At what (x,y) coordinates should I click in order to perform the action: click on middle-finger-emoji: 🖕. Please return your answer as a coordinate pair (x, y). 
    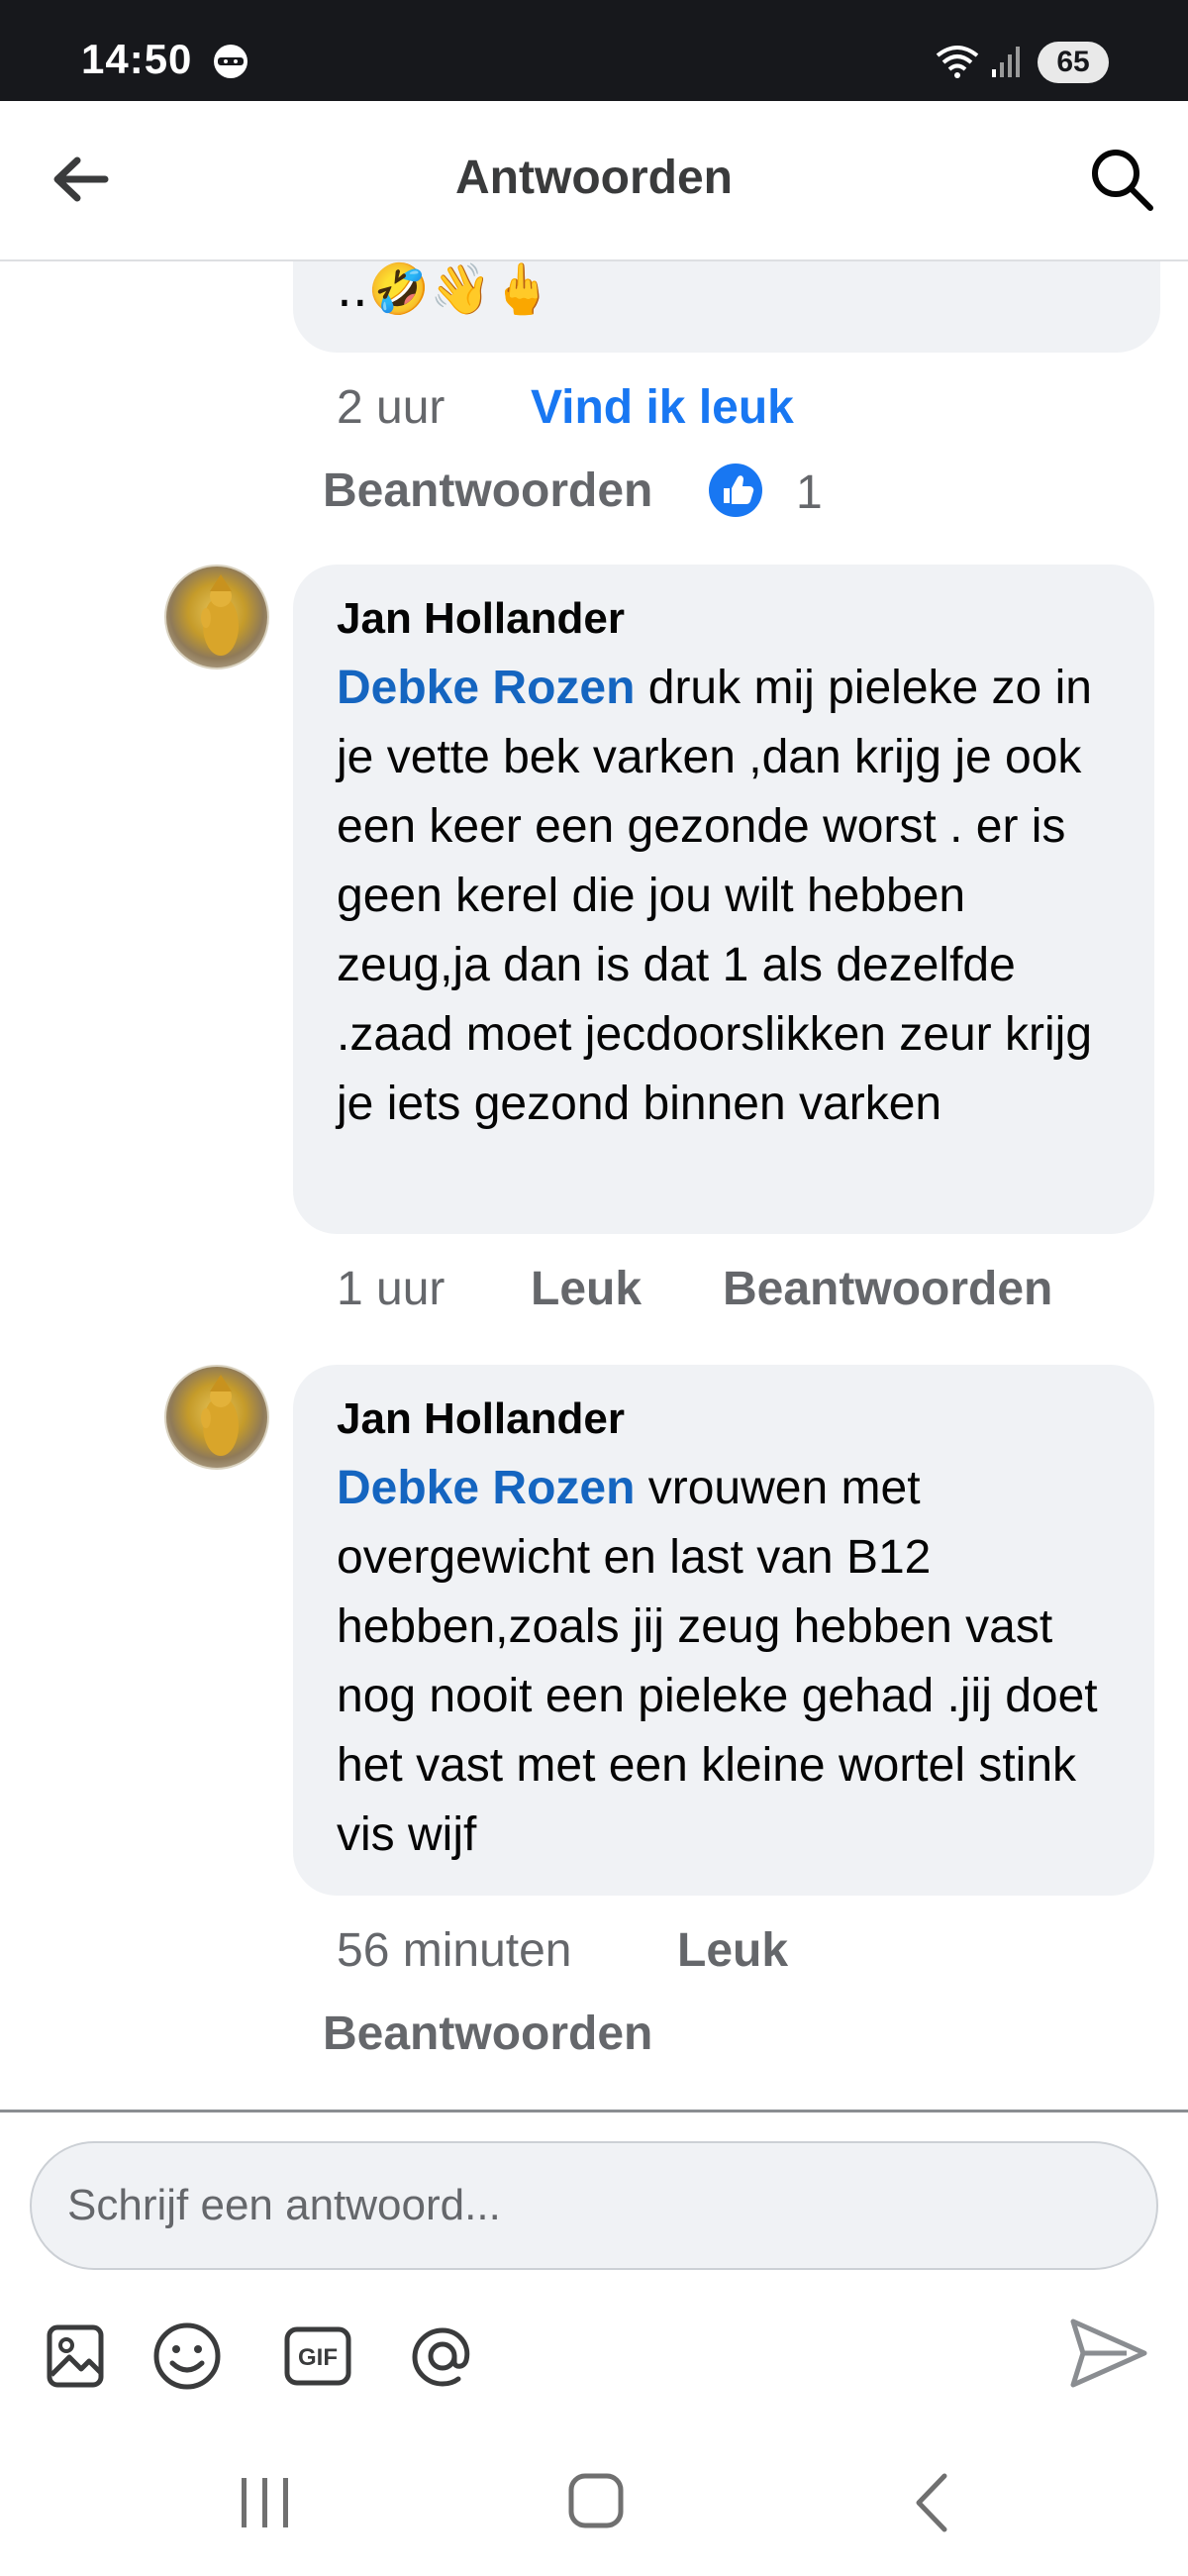
    Looking at the image, I should click on (522, 289).